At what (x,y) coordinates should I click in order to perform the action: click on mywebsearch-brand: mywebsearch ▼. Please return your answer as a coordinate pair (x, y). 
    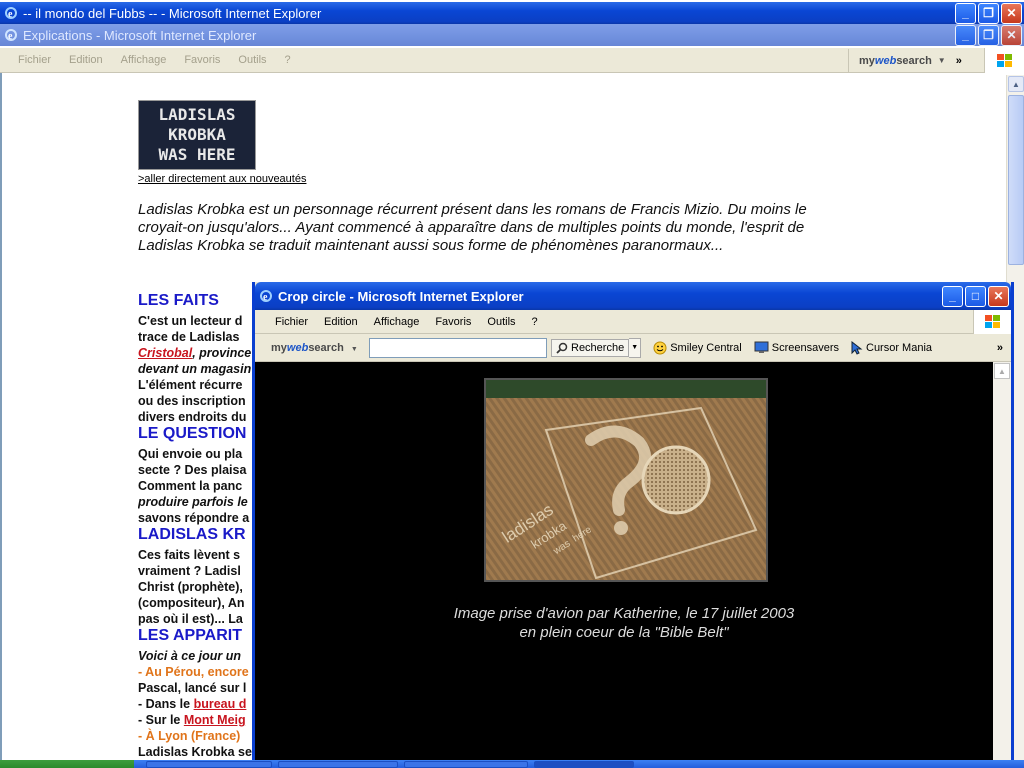
    Looking at the image, I should click on (312, 348).